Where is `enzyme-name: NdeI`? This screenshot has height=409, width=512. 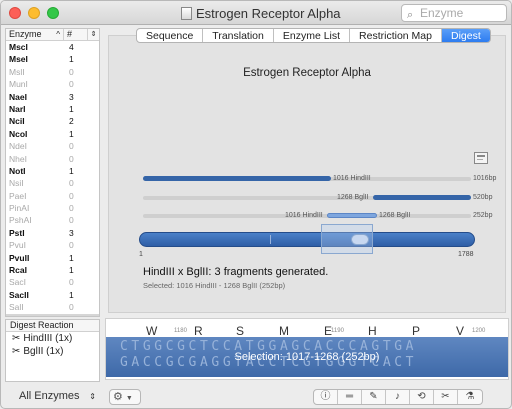
enzyme-name: NdeI is located at coordinates (18, 146).